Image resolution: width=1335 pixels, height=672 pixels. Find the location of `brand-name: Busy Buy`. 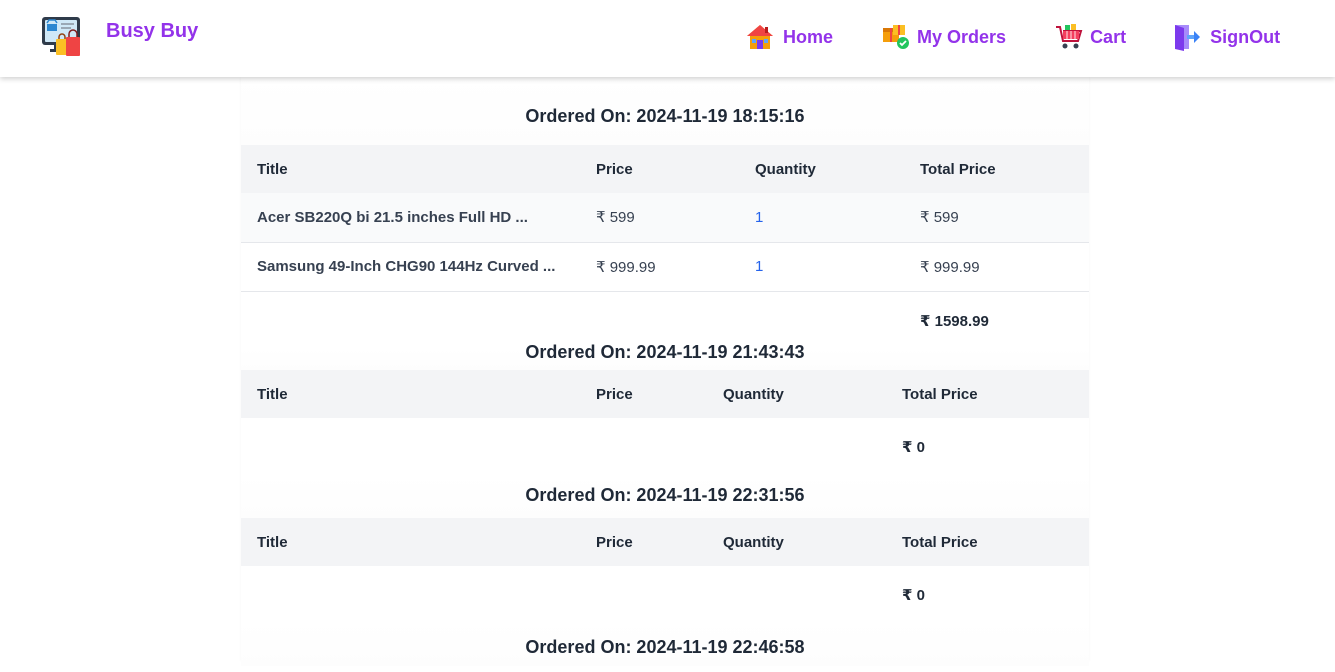

brand-name: Busy Buy is located at coordinates (152, 31).